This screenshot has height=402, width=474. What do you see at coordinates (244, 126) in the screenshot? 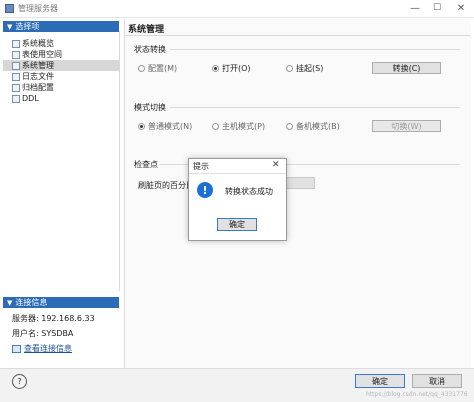
I see `radio-label: 主机模式(P)` at bounding box center [244, 126].